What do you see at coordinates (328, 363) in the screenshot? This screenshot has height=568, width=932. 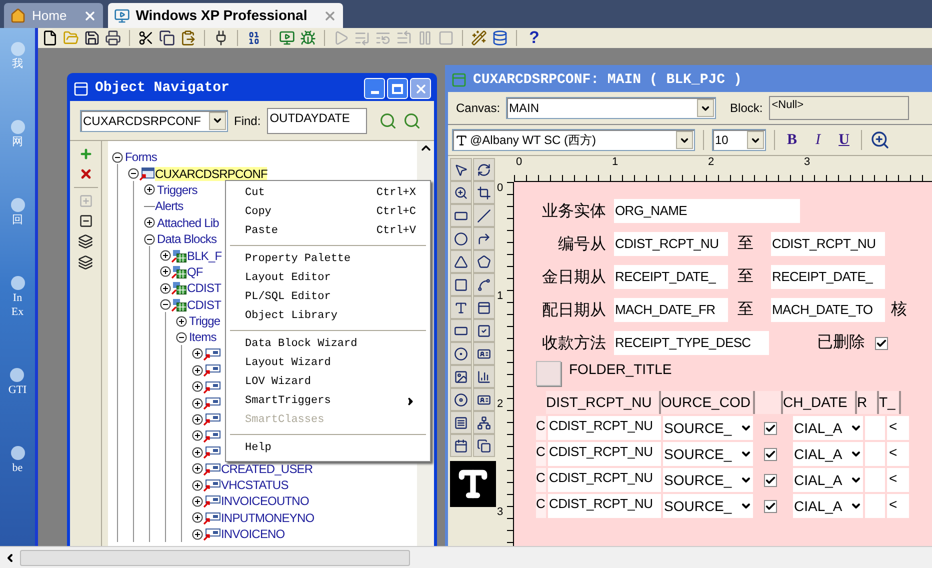 I see `menu-item: Layout Wizard` at bounding box center [328, 363].